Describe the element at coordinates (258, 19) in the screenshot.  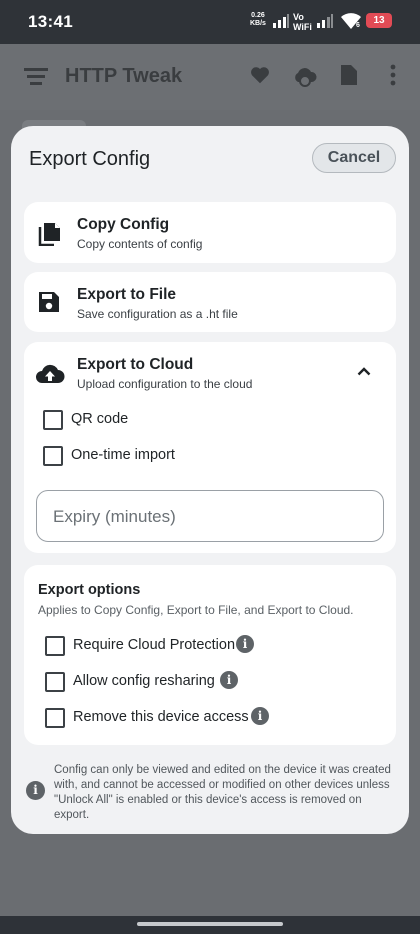
I see `network-speed: 0.26 KB/s` at that location.